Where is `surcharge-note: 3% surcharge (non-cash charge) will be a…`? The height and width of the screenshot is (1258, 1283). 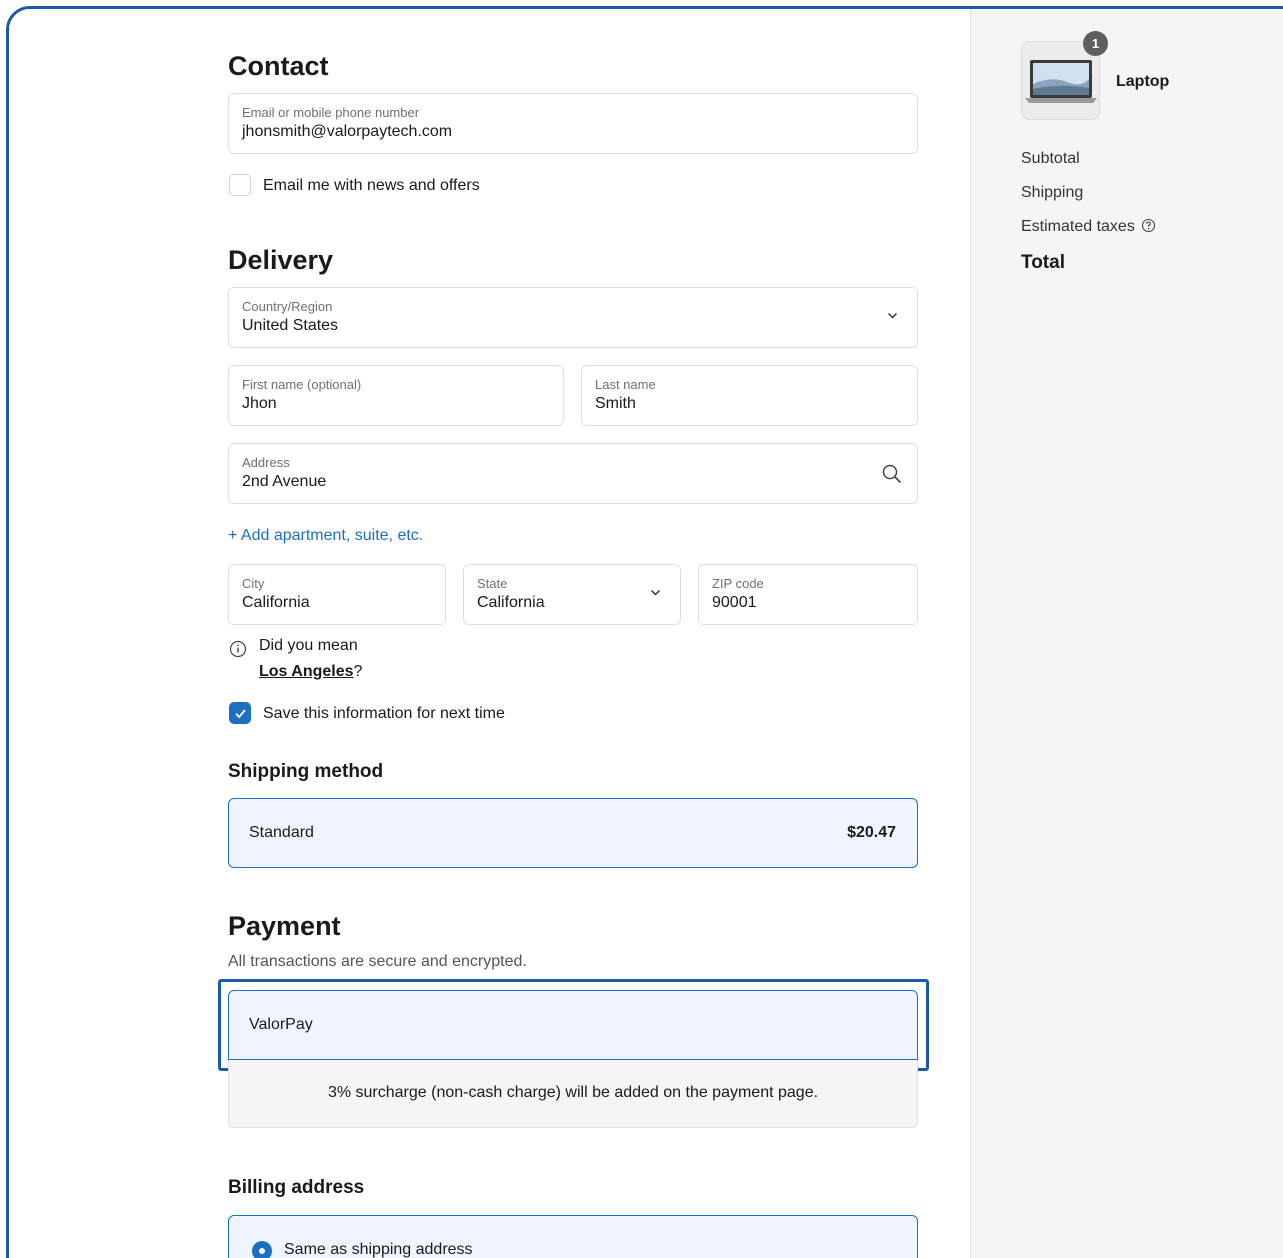 surcharge-note: 3% surcharge (non-cash charge) will be a… is located at coordinates (573, 1094).